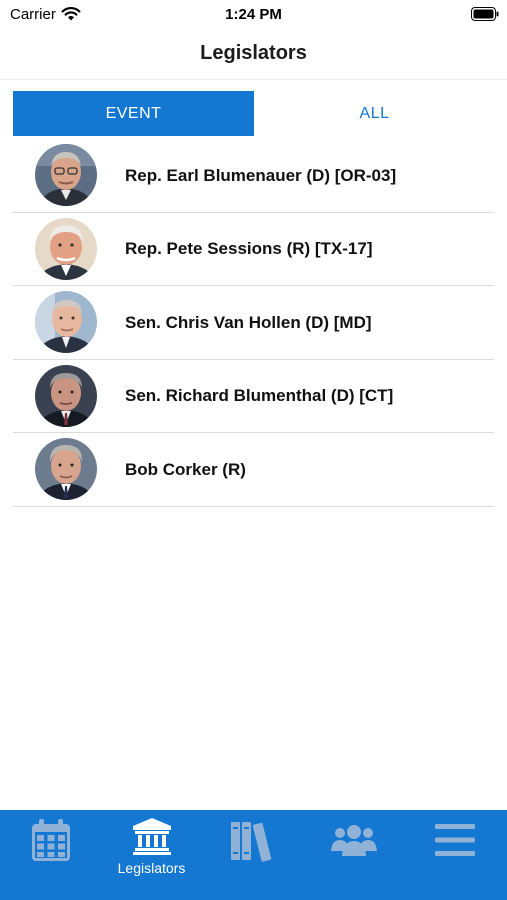 This screenshot has height=900, width=507. Describe the element at coordinates (185, 469) in the screenshot. I see `legislator-name: Bob Corker (R)` at that location.